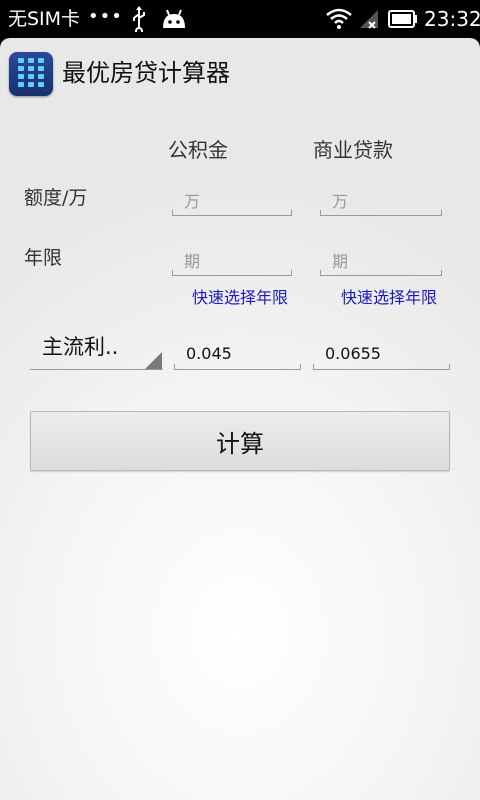  Describe the element at coordinates (237, 354) in the screenshot. I see `fund-rate-field` at that location.